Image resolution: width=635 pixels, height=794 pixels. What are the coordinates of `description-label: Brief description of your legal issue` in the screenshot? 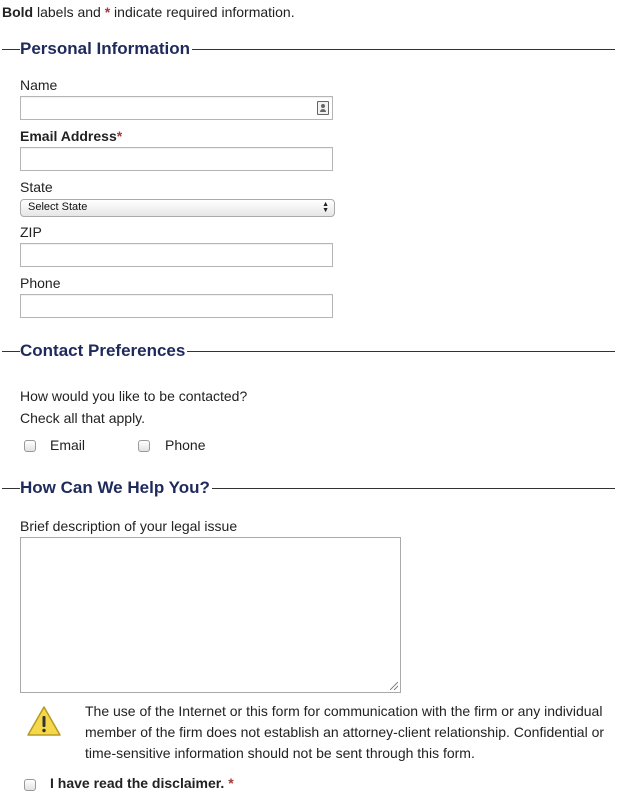 It's located at (129, 526).